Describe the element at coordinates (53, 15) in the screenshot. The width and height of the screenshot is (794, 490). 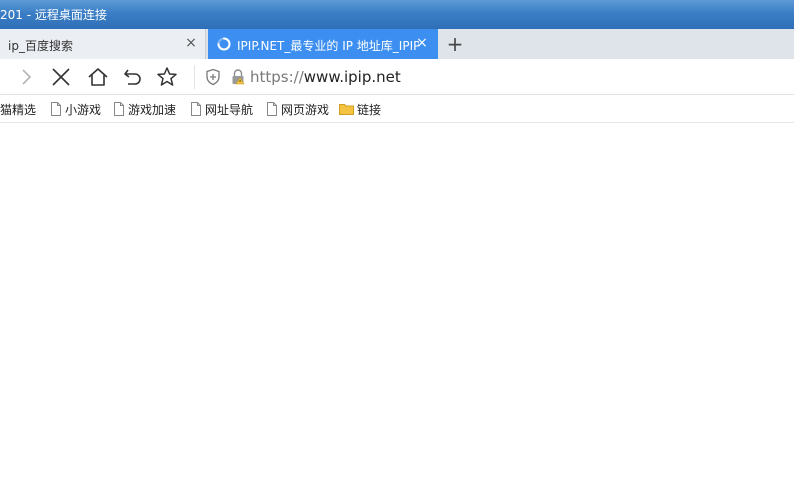
I see `window-title: 201 - 远程桌面连接` at that location.